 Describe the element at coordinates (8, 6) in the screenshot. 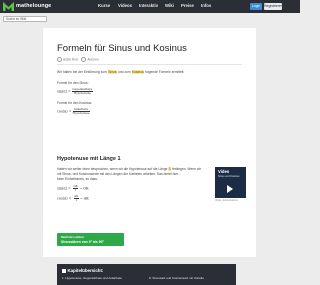

I see `logo-icon` at that location.